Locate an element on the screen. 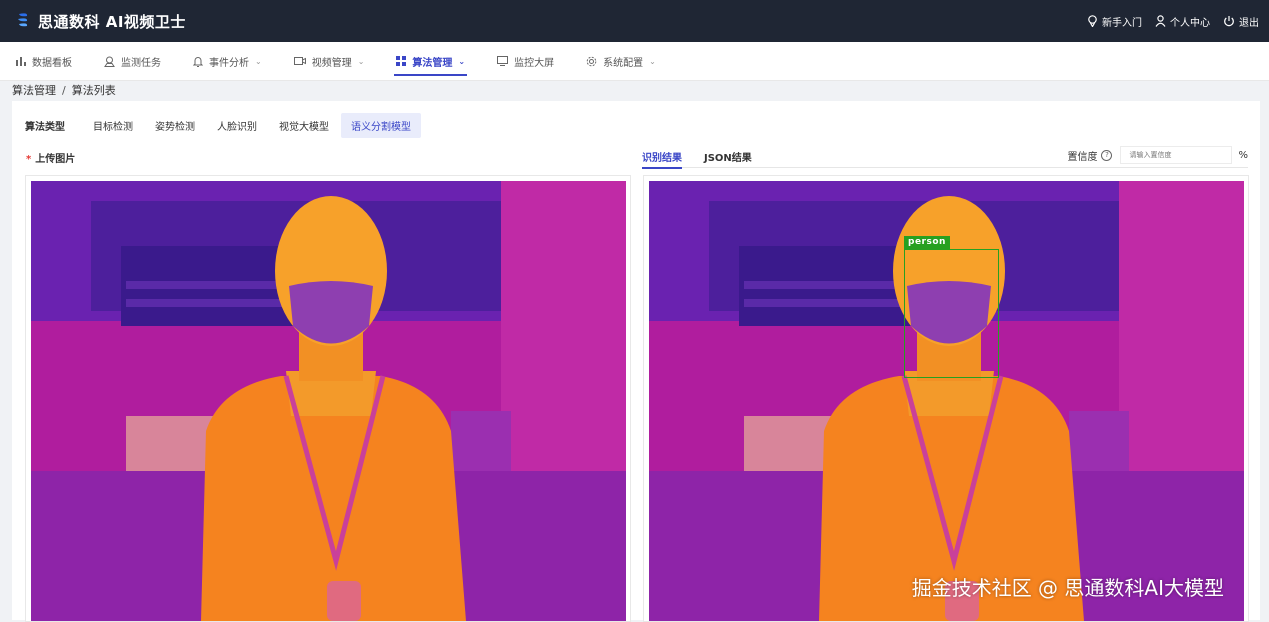  logo: 思通数科 AI视频卫士 is located at coordinates (101, 21).